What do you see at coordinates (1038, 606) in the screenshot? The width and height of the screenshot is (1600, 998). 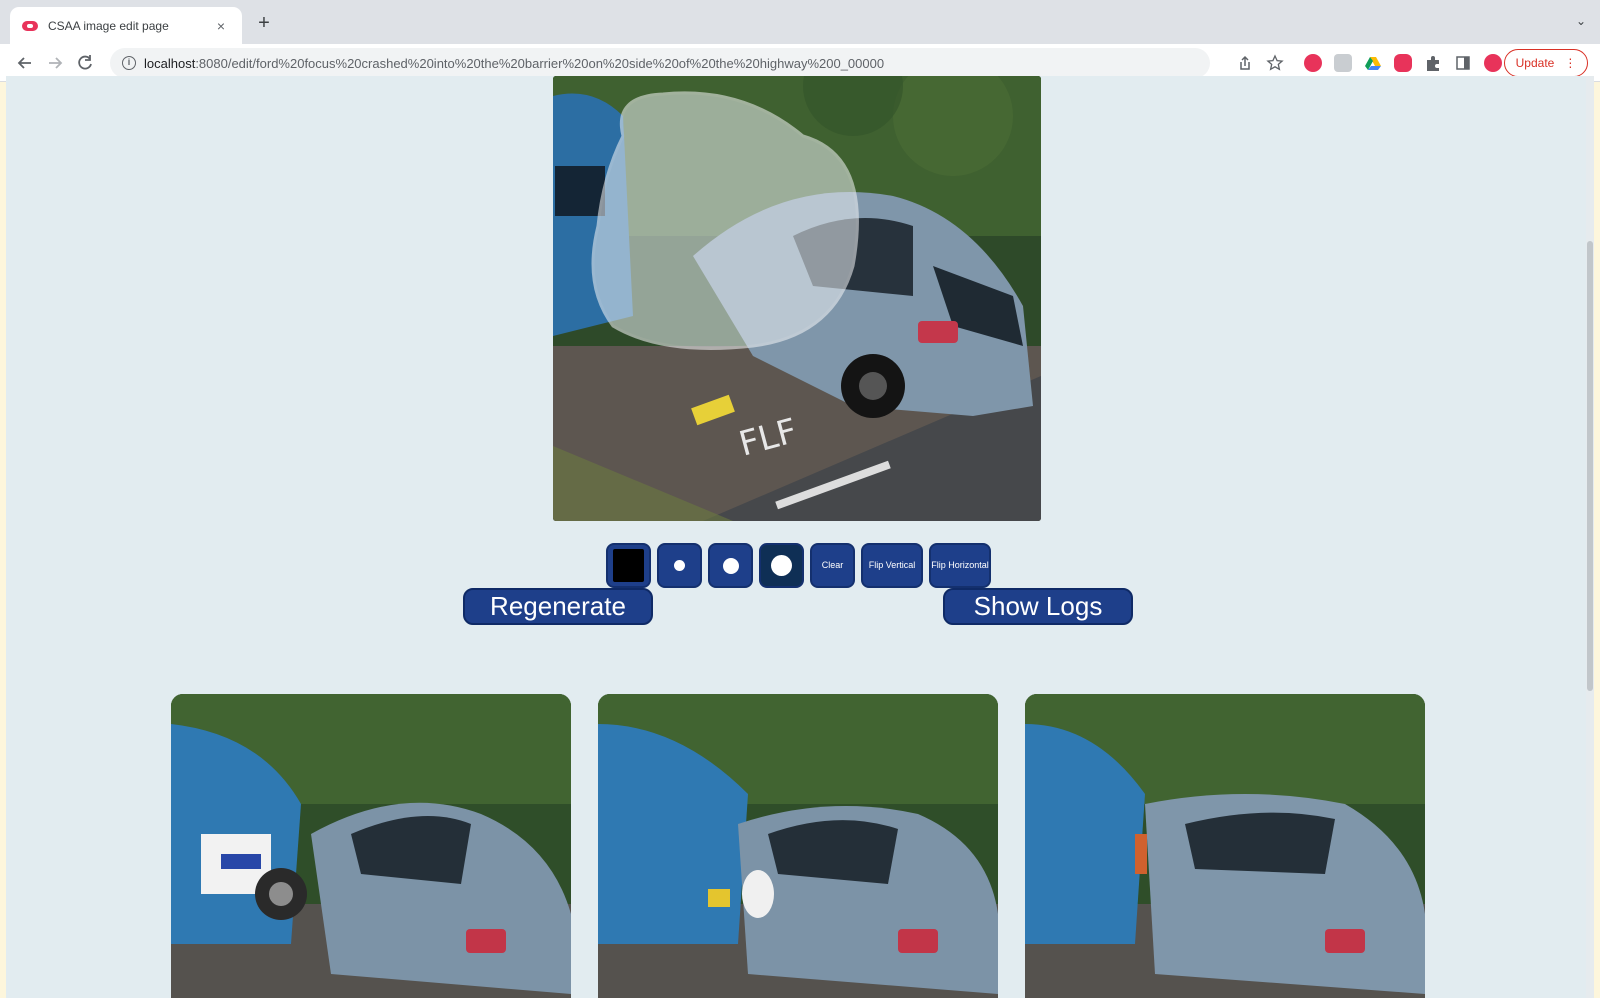 I see `show-logs-button: Show Logs` at bounding box center [1038, 606].